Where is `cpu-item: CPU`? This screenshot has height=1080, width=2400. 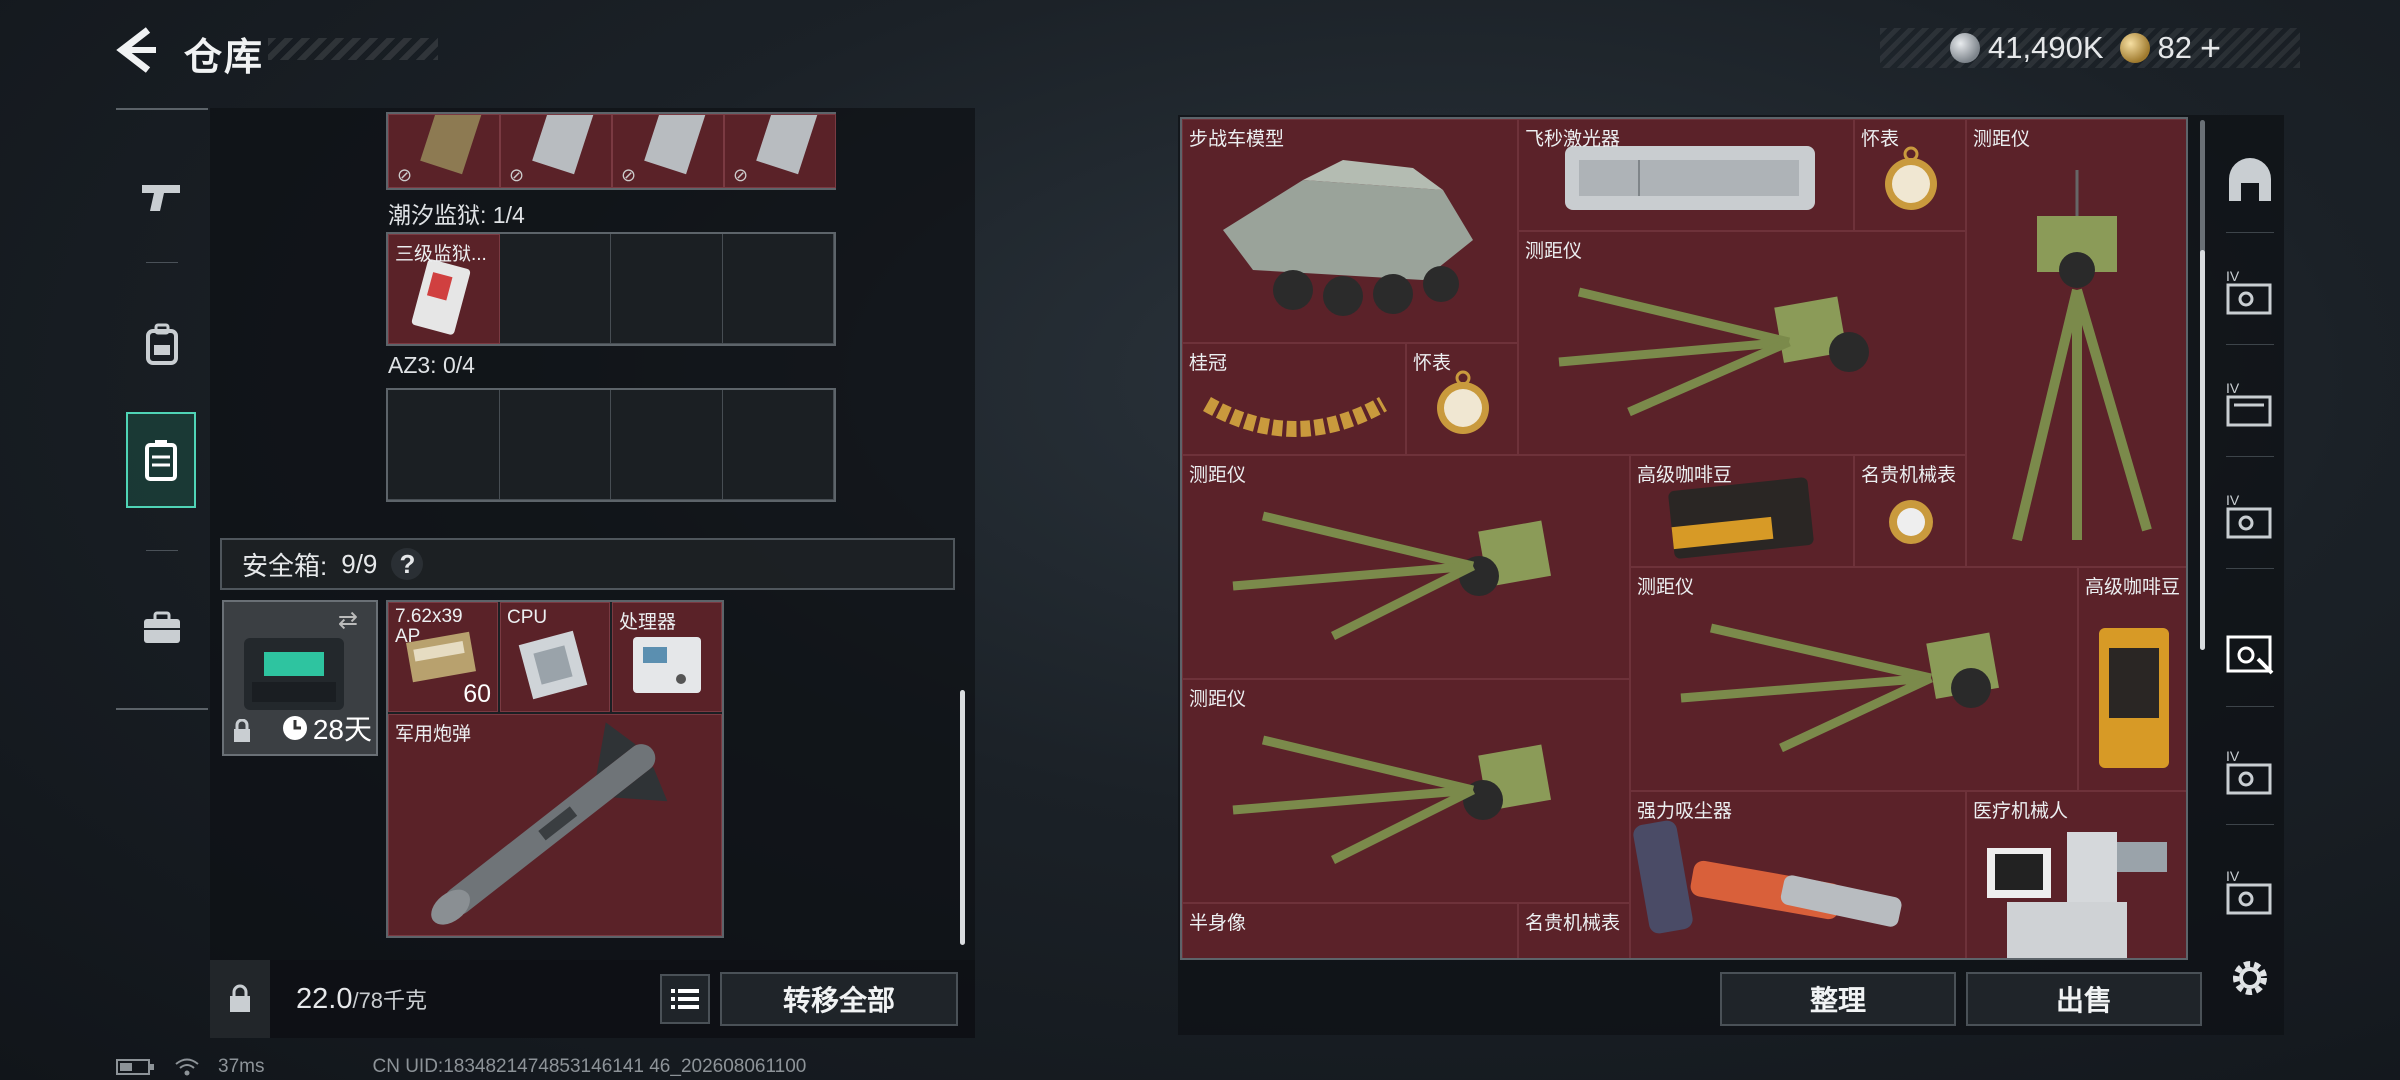
cpu-item: CPU is located at coordinates (555, 657).